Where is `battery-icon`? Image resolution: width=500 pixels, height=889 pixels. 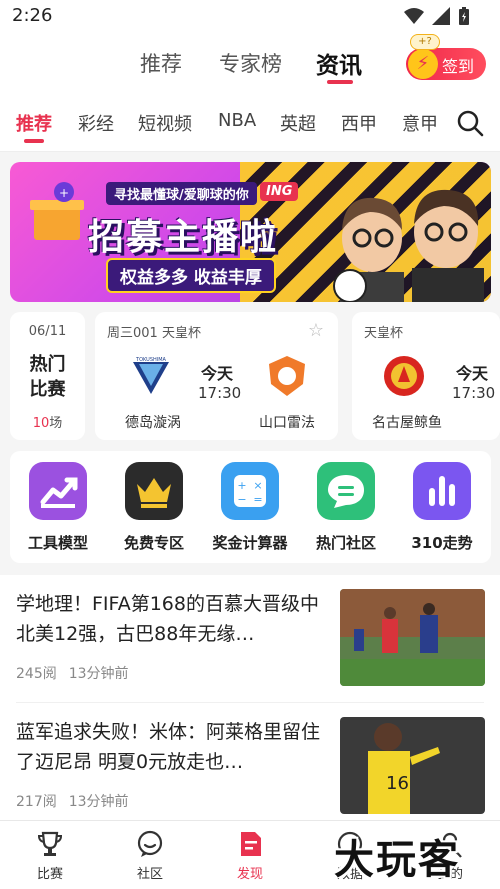 battery-icon is located at coordinates (464, 16).